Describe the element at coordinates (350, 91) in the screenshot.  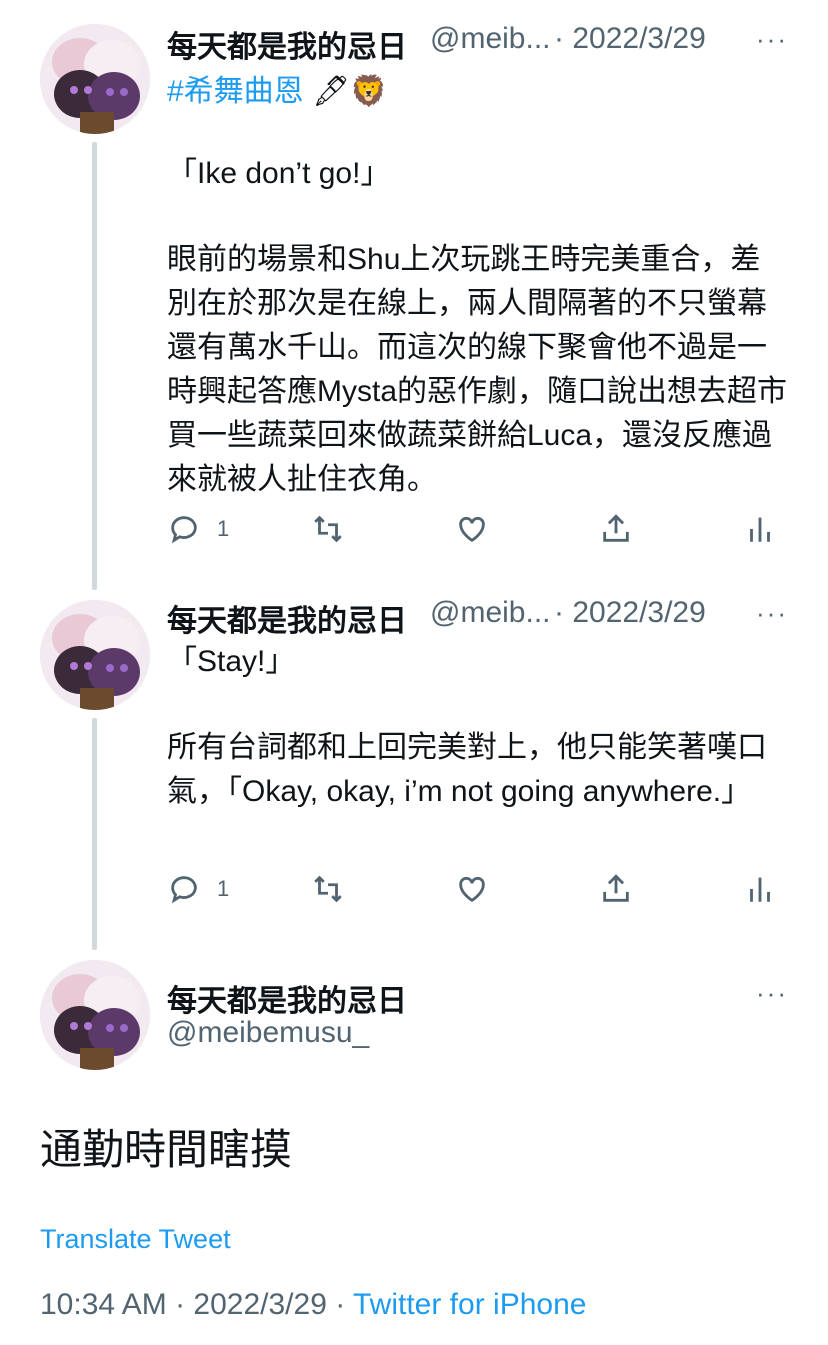
I see `emoji: 🖋🦁` at that location.